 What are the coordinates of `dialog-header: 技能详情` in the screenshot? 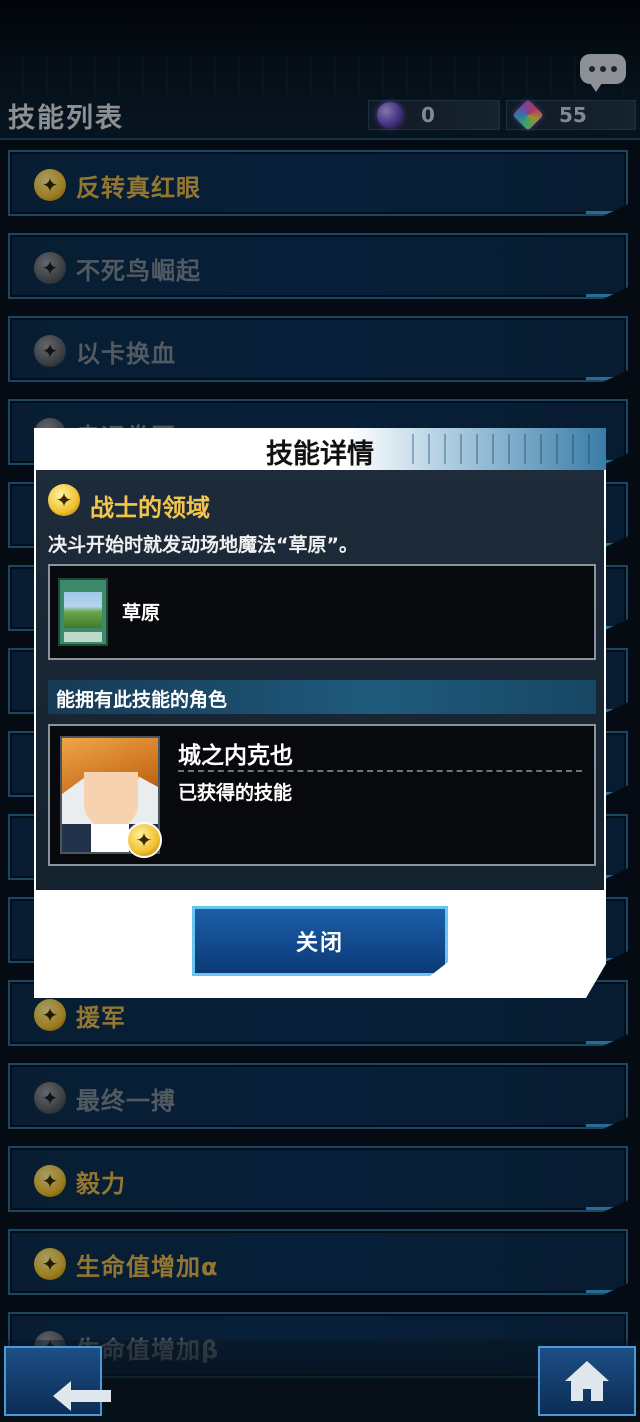 It's located at (320, 449).